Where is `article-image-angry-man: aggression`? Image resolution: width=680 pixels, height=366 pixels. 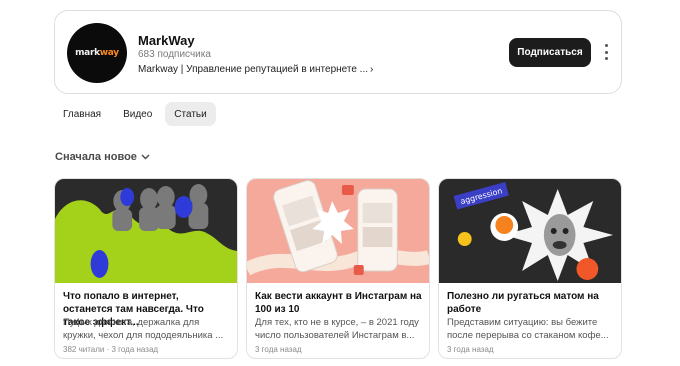
article-image-angry-man: aggression is located at coordinates (530, 231).